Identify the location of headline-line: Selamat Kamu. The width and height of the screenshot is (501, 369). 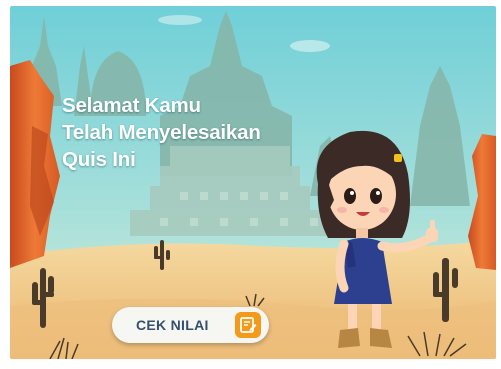
(131, 105).